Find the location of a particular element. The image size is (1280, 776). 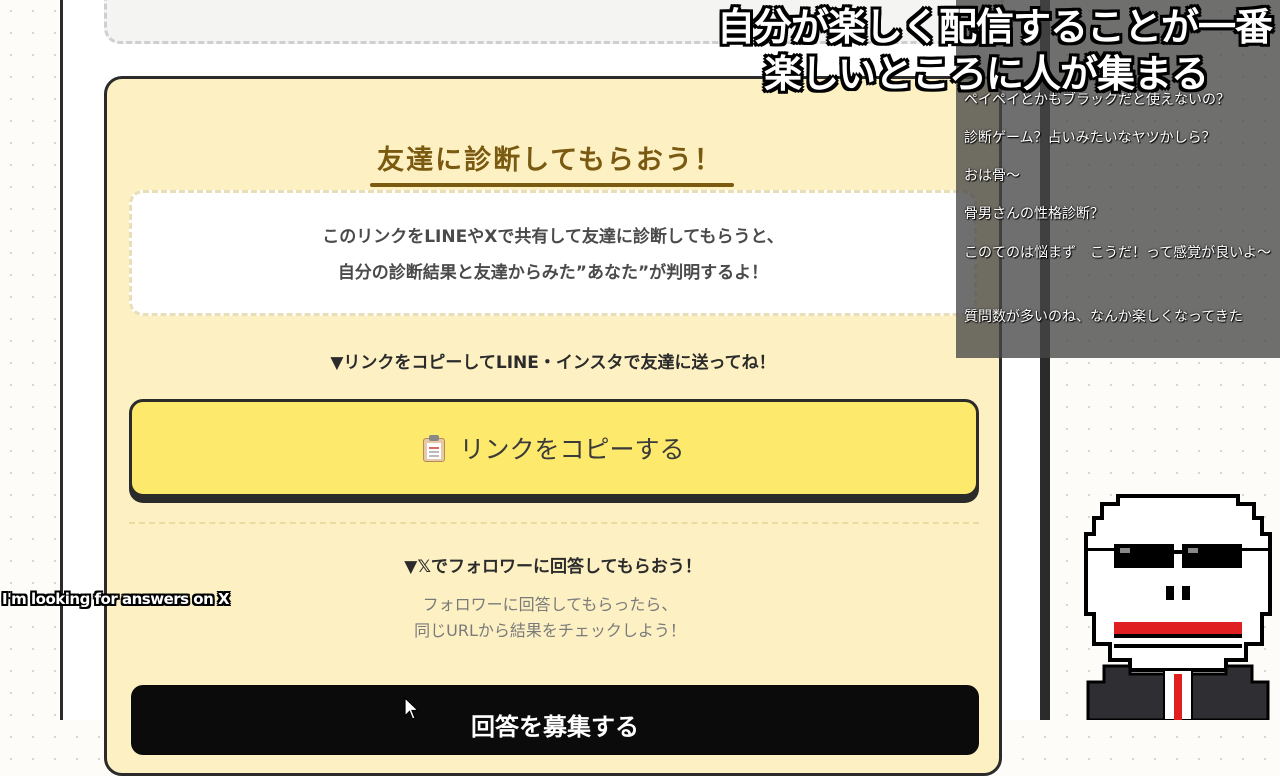

stream-caption-line-2: 楽しいところに人が集まる is located at coordinates (986, 74).